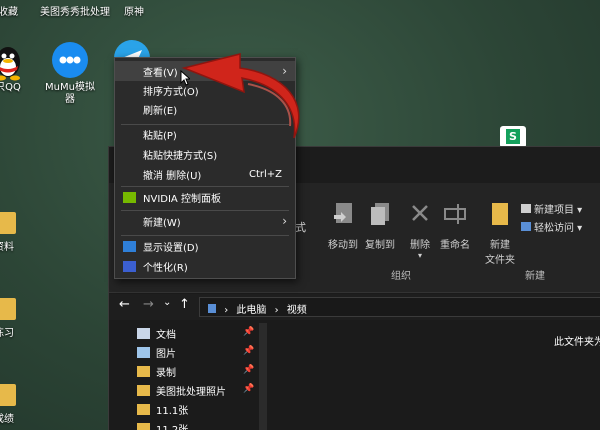 Image resolution: width=600 pixels, height=430 pixels. What do you see at coordinates (577, 342) in the screenshot?
I see `empty-folder-message: 此文件夹为` at bounding box center [577, 342].